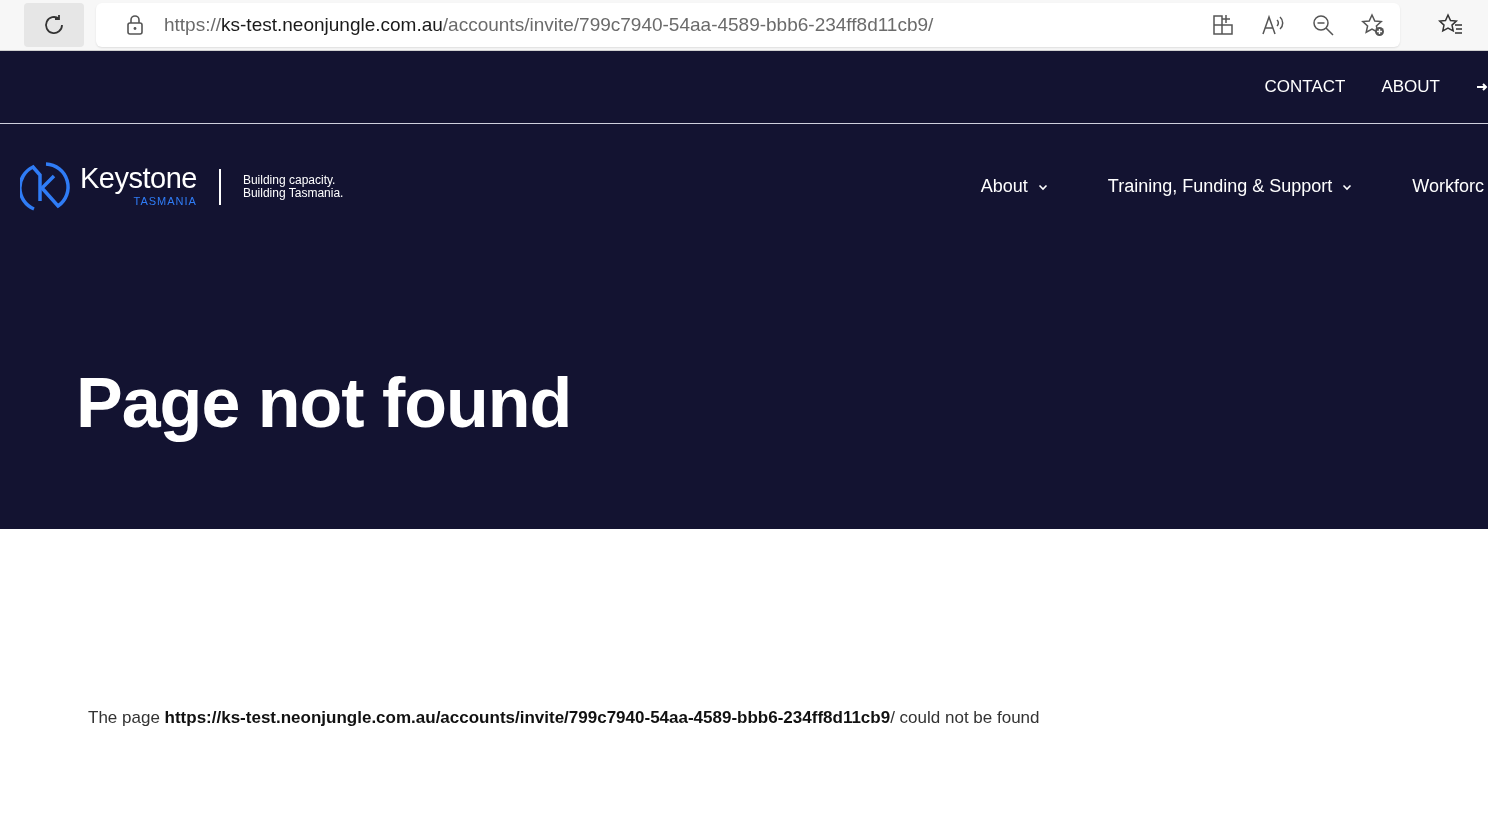 Image resolution: width=1488 pixels, height=814 pixels. What do you see at coordinates (46, 186) in the screenshot?
I see `logo-icon` at bounding box center [46, 186].